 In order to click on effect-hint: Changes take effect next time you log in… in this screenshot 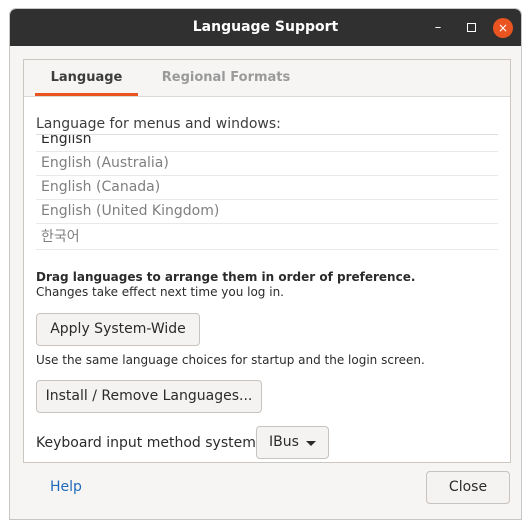, I will do `click(160, 292)`.